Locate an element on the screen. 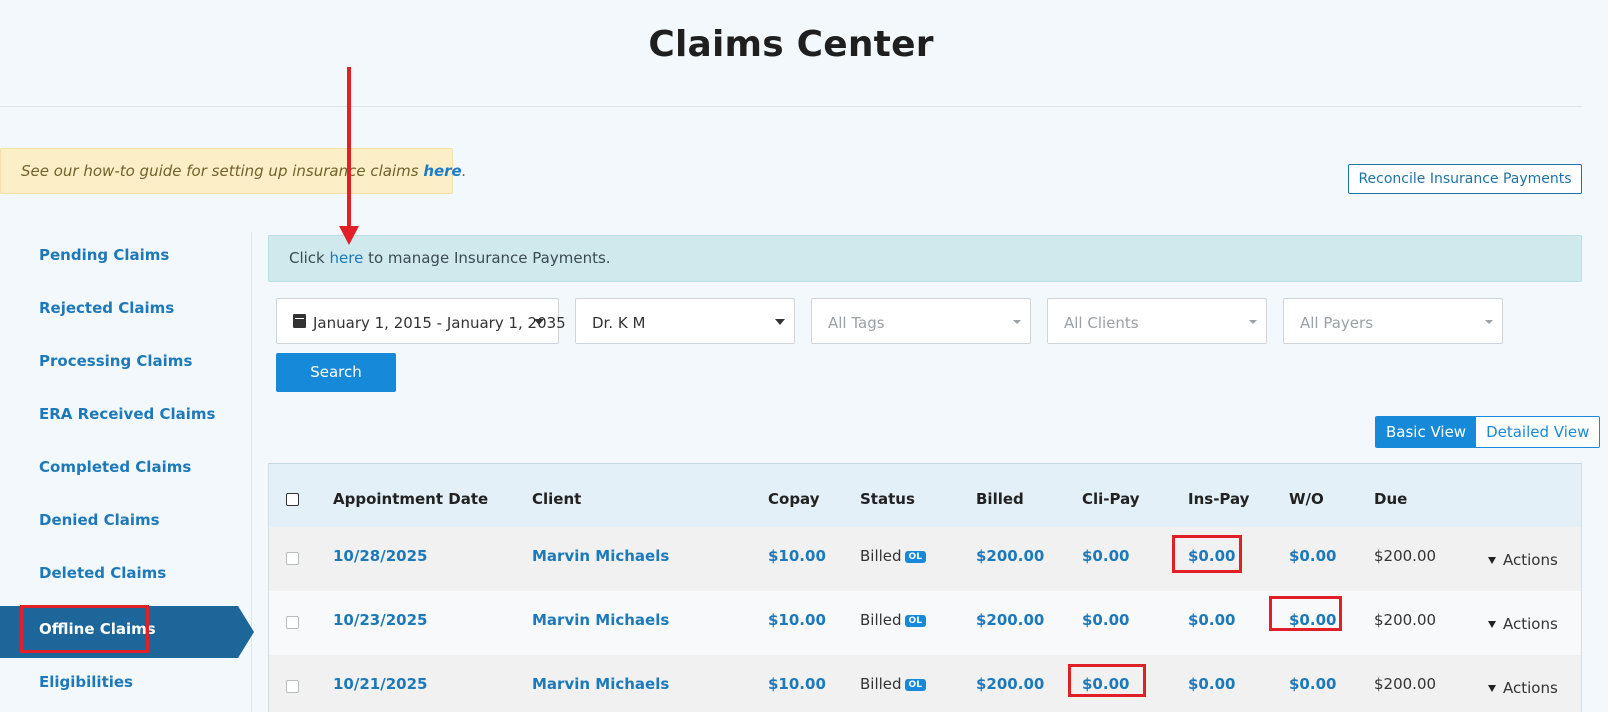 The height and width of the screenshot is (712, 1608). appointment-date-link: 10/28/2025 is located at coordinates (380, 556).